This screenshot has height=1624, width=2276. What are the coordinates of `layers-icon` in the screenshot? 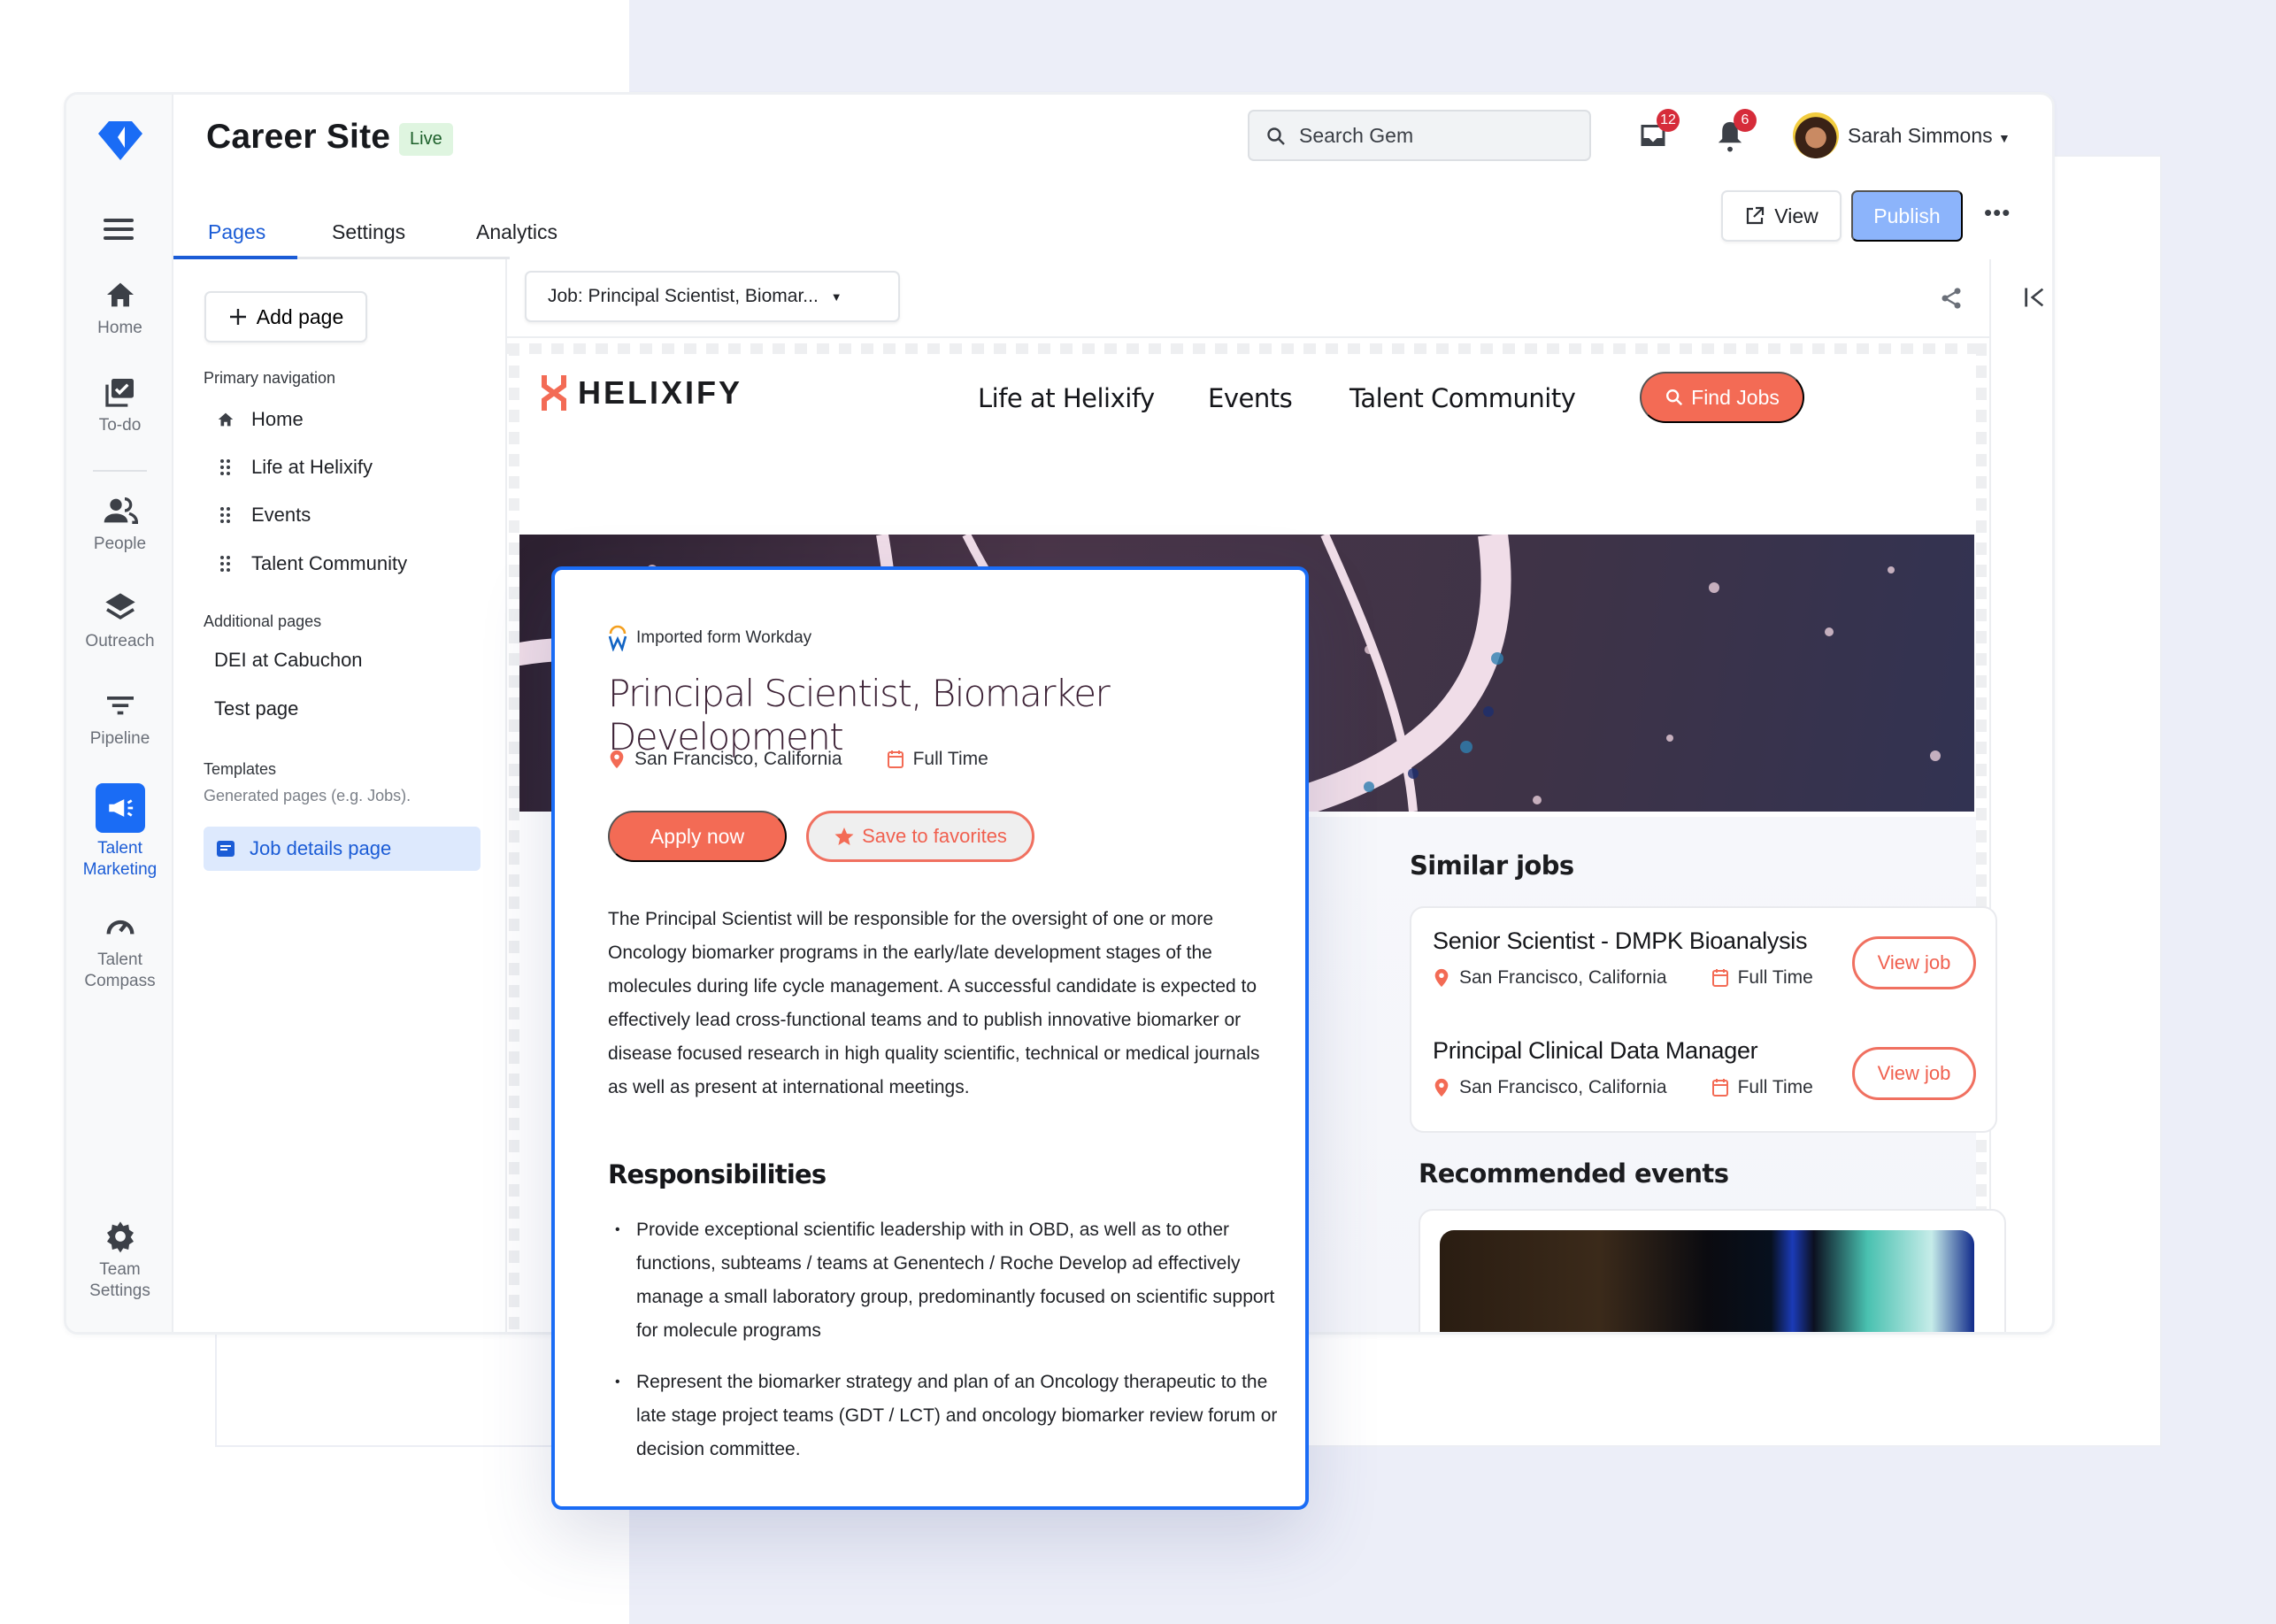 It's located at (119, 606).